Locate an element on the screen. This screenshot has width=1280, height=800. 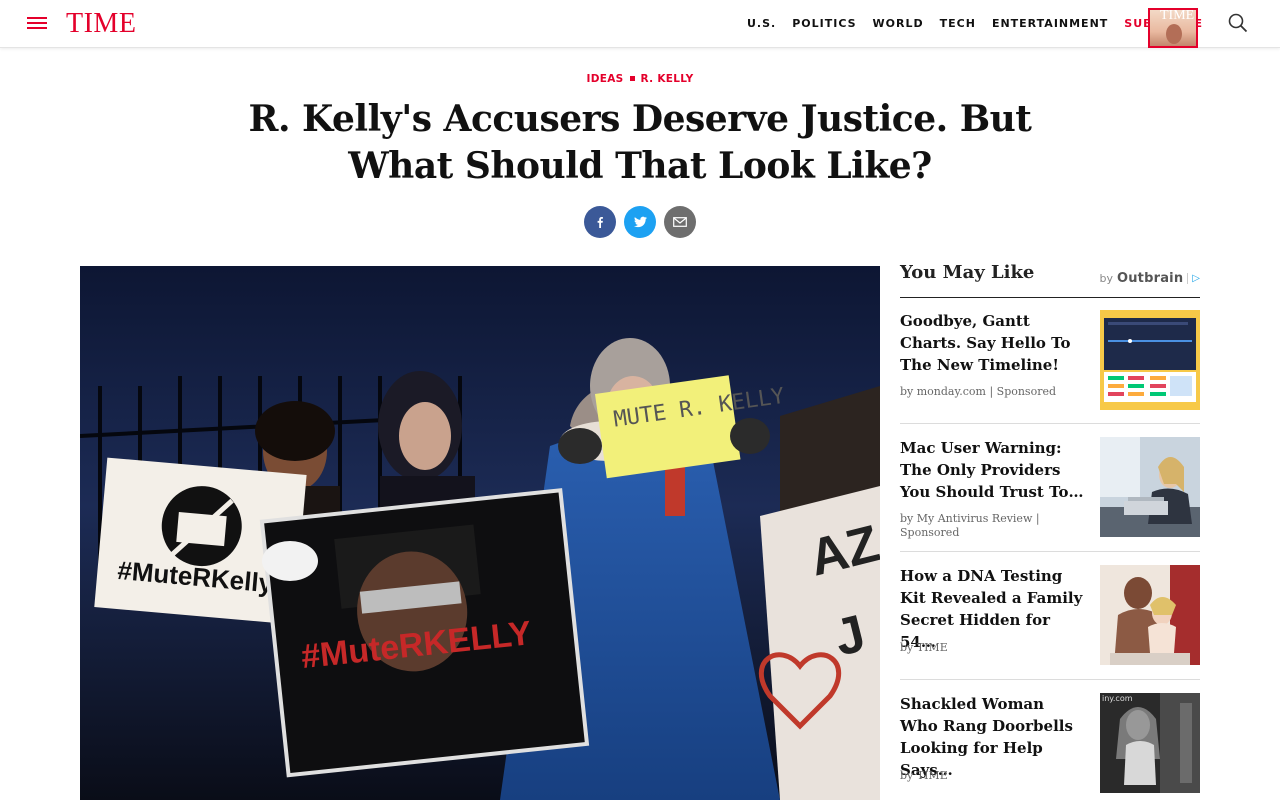
twitter-icon is located at coordinates (640, 222).